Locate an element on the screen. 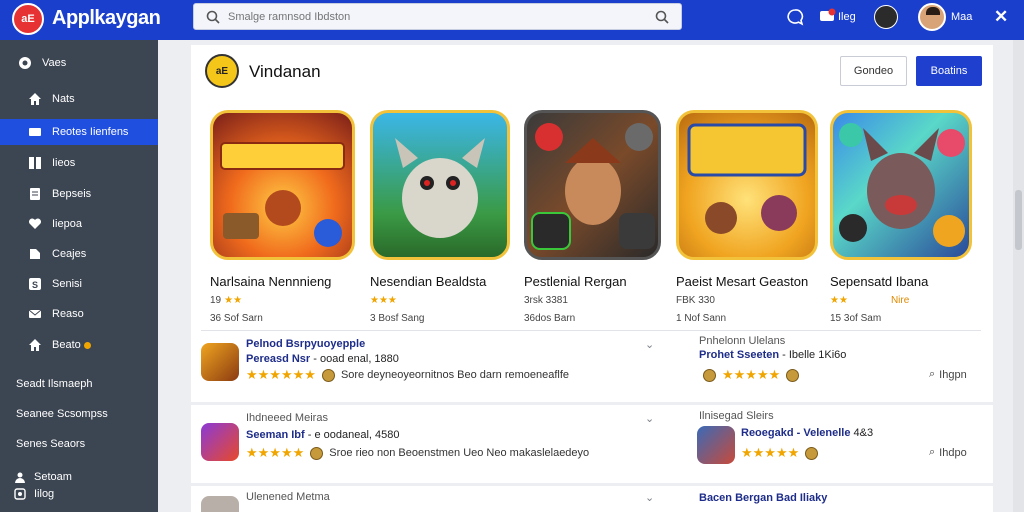 The height and width of the screenshot is (512, 1024). sidebar-item-label: Iiepoa is located at coordinates (67, 224).